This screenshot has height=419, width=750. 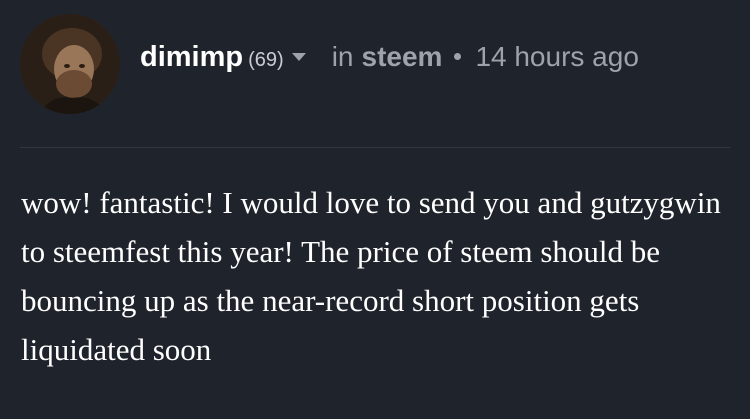 I want to click on chevron-down-icon, so click(x=298, y=56).